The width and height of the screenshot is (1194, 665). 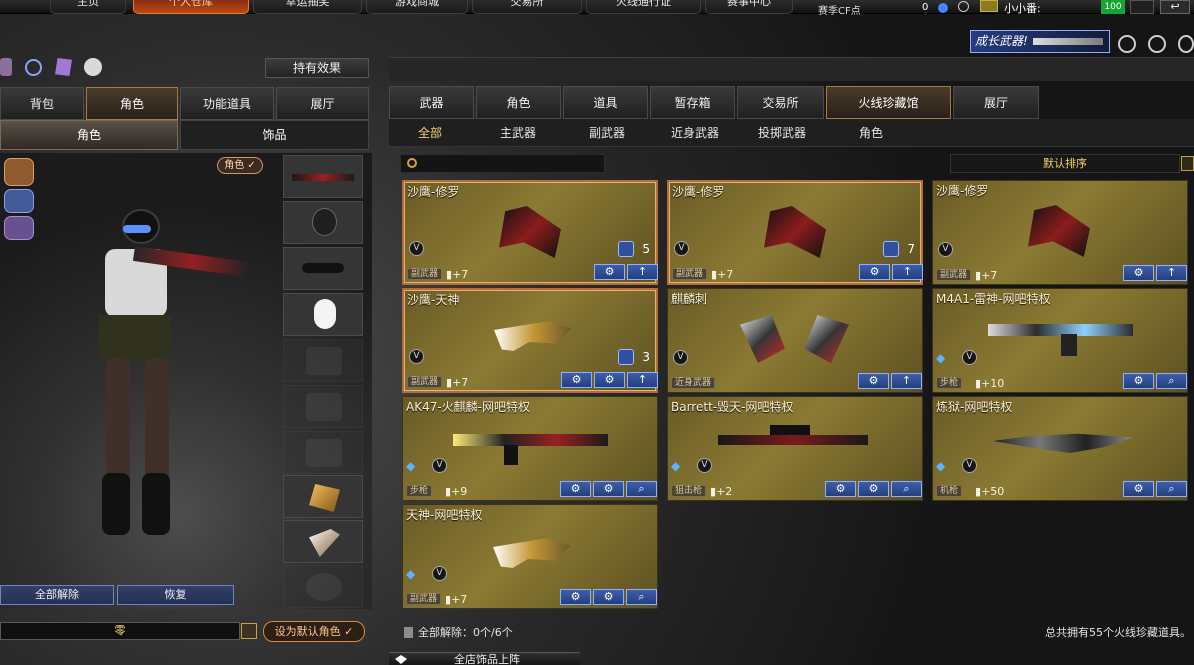 I want to click on main-tab-storage: 暂存箱, so click(x=692, y=102).